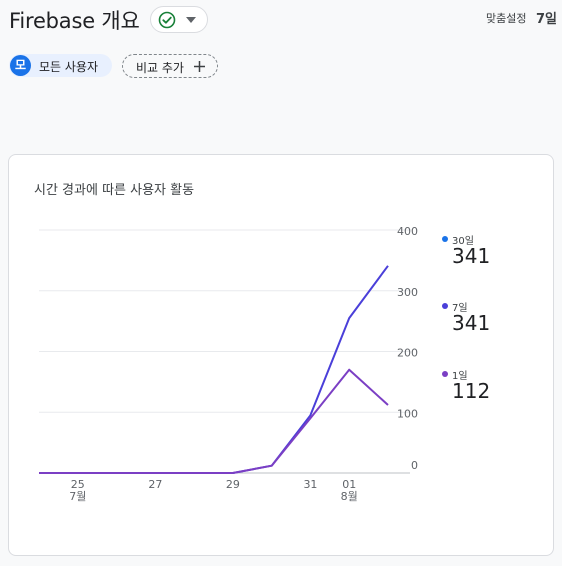 The width and height of the screenshot is (562, 566). Describe the element at coordinates (69, 67) in the screenshot. I see `all-users-label: 모든 사용자` at that location.